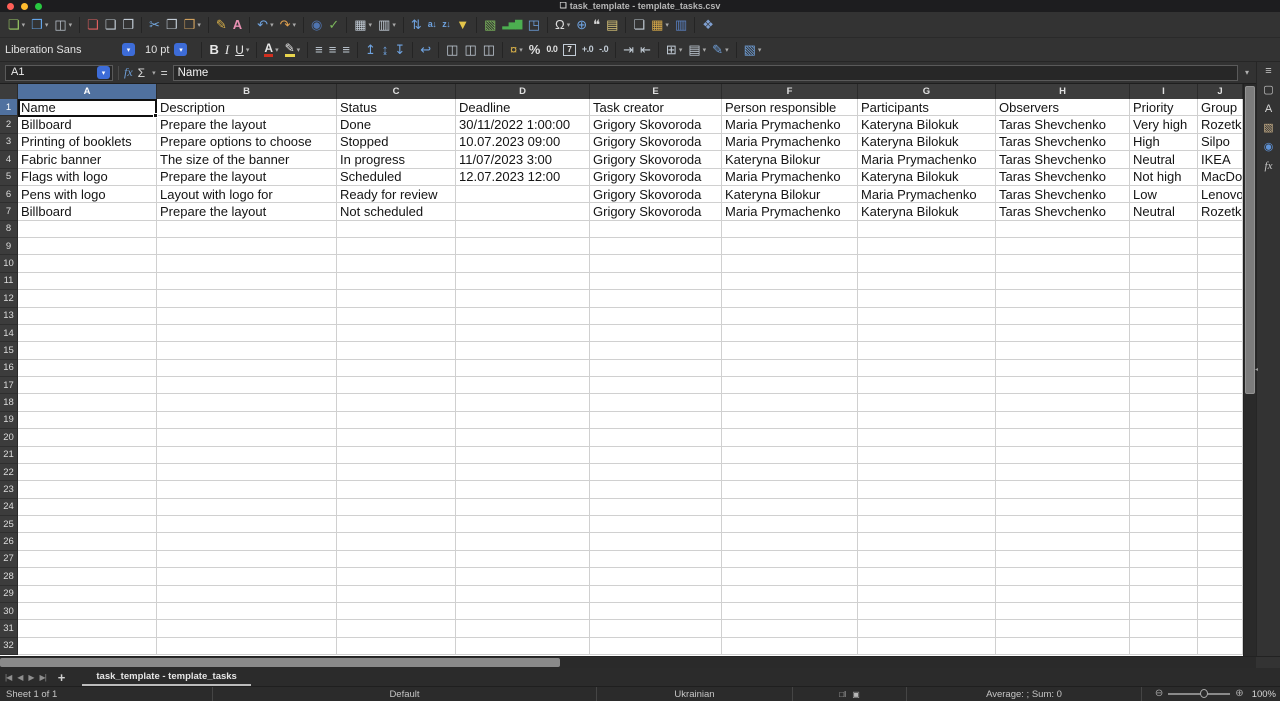 The height and width of the screenshot is (701, 1280). Describe the element at coordinates (927, 438) in the screenshot. I see `cell-G20` at that location.